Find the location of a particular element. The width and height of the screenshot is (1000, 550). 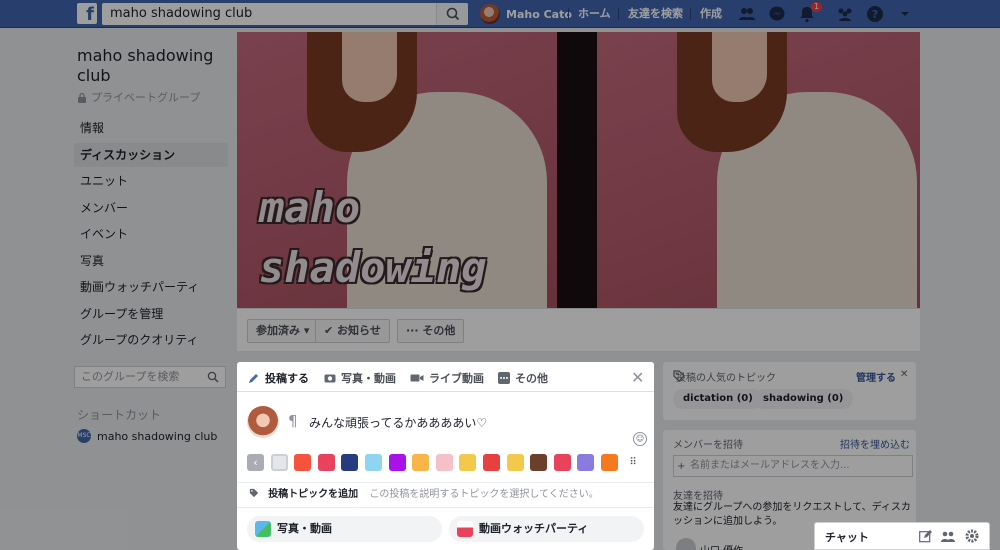

pencil-icon is located at coordinates (253, 378).